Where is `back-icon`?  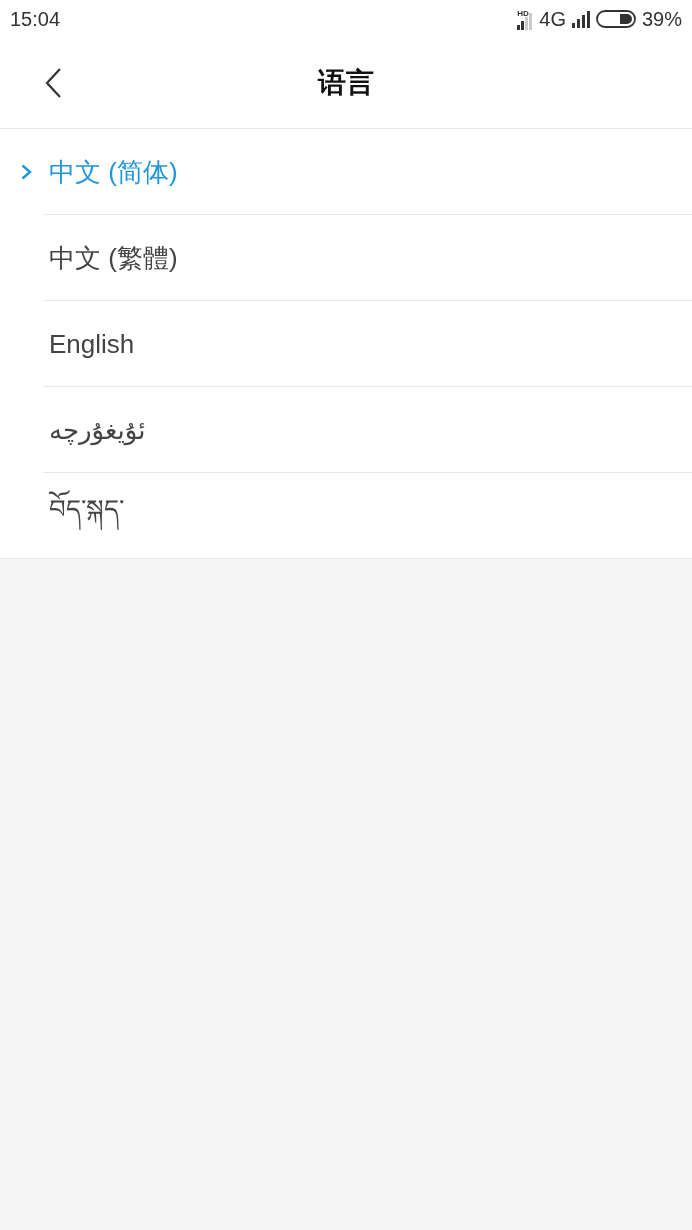
back-icon is located at coordinates (53, 83).